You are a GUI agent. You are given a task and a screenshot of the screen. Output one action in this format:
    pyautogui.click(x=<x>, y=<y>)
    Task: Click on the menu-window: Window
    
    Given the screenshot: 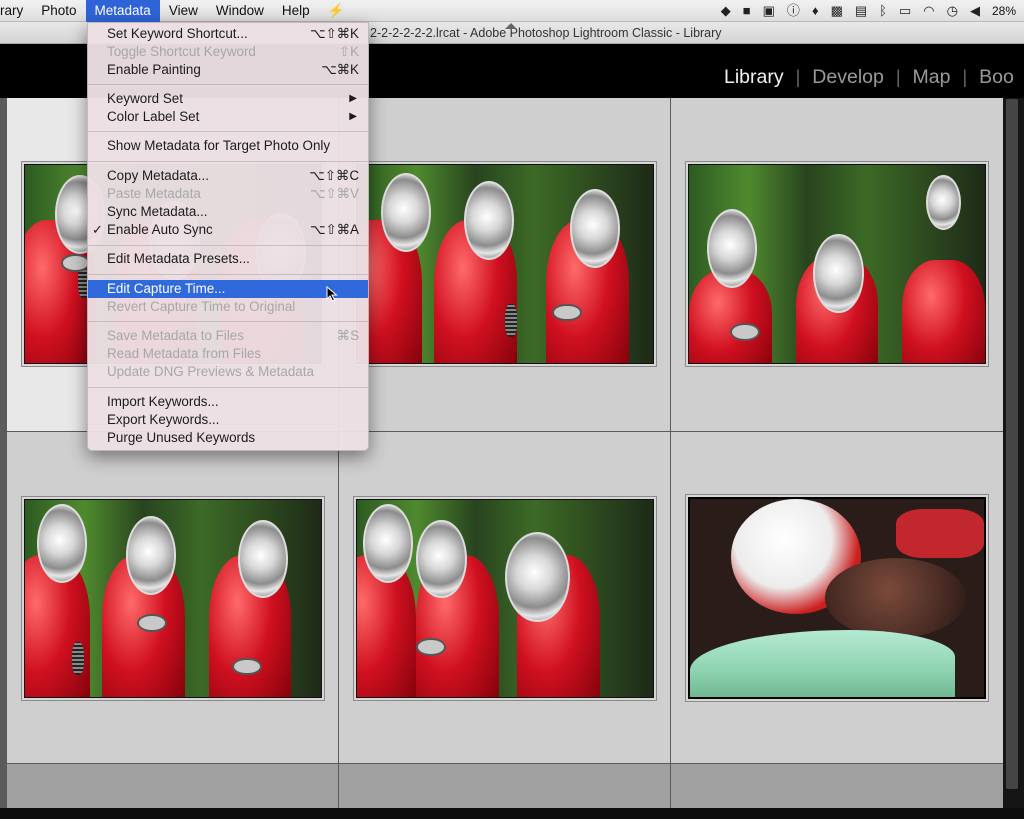 What is the action you would take?
    pyautogui.click(x=240, y=11)
    